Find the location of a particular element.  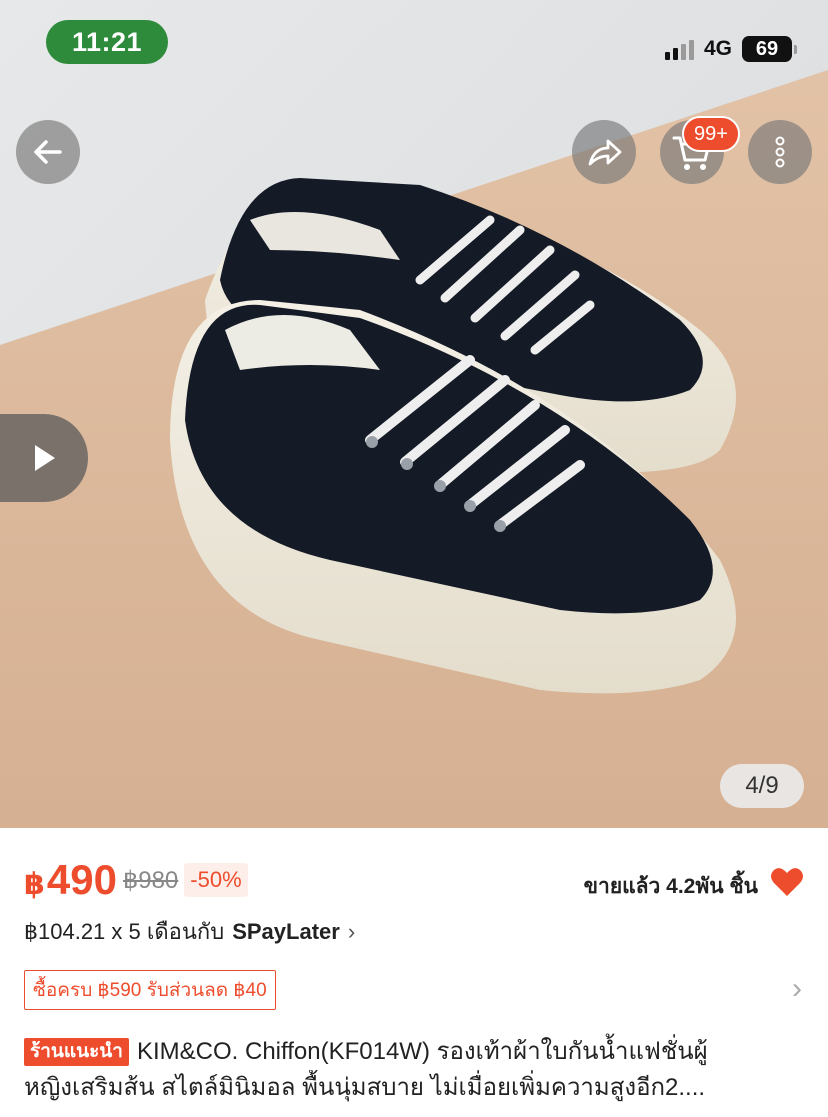

preferred-shop-badge: ร้านแนะนำ is located at coordinates (76, 1052).